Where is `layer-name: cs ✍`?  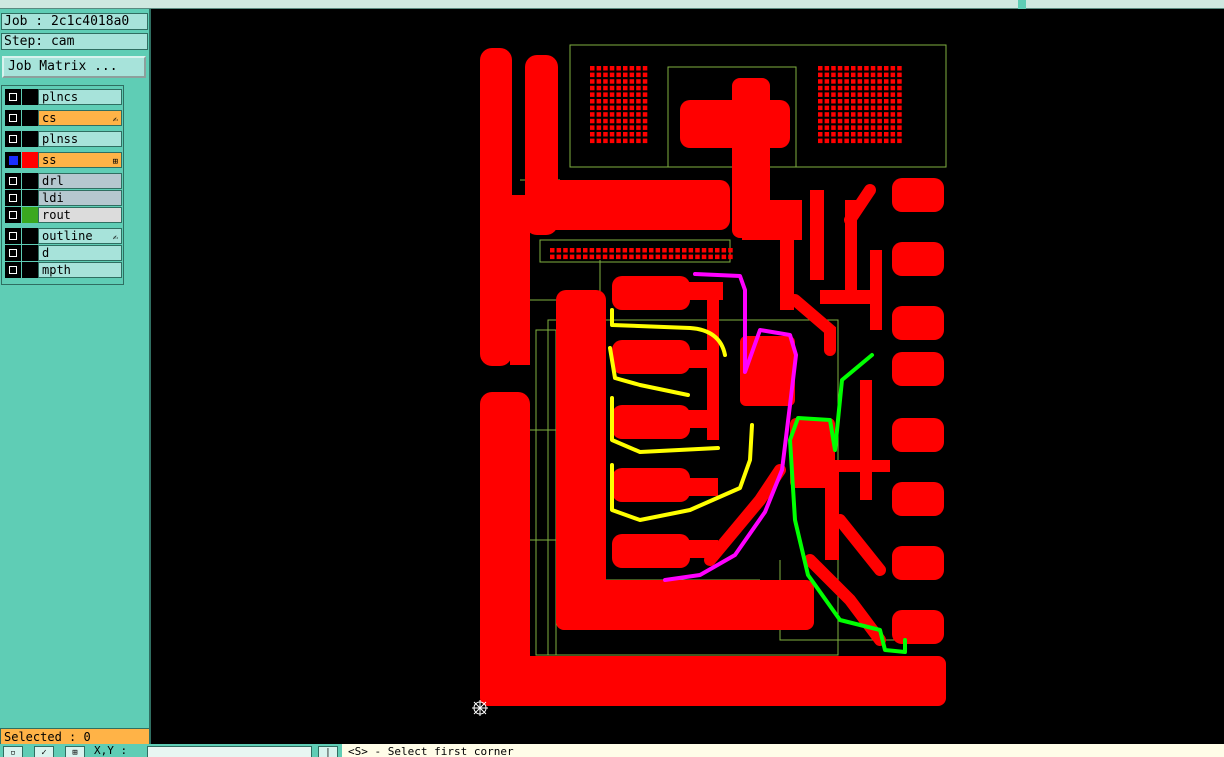
layer-name: cs ✍ is located at coordinates (80, 118).